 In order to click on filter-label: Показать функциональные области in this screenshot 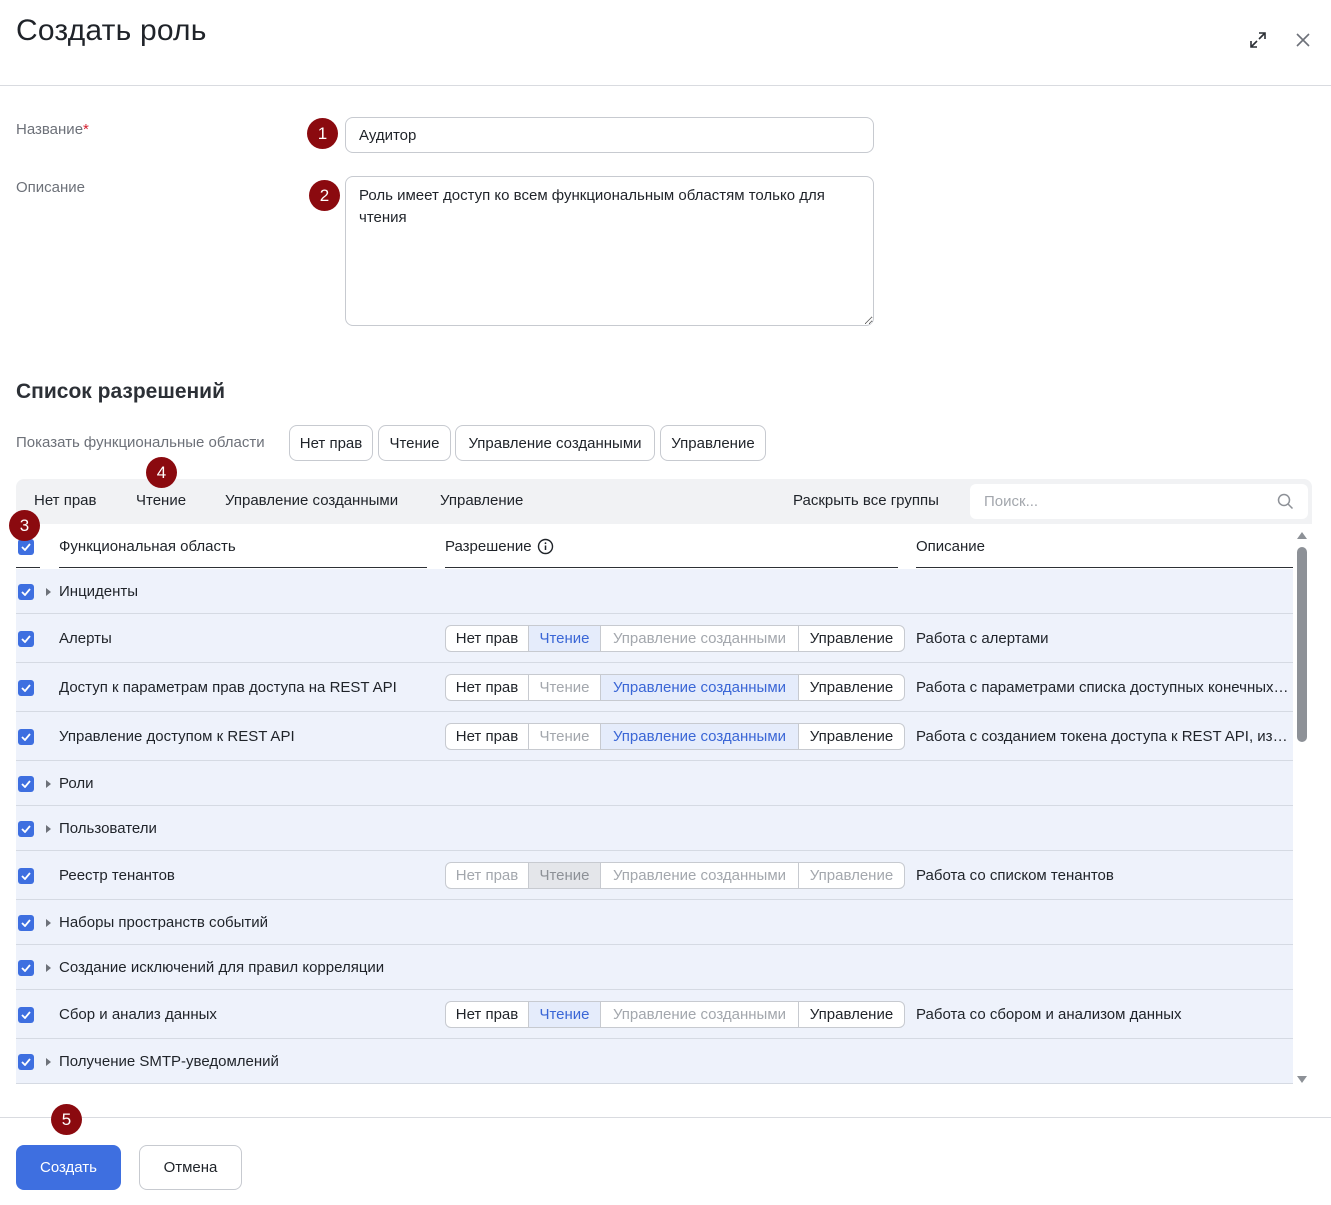, I will do `click(140, 442)`.